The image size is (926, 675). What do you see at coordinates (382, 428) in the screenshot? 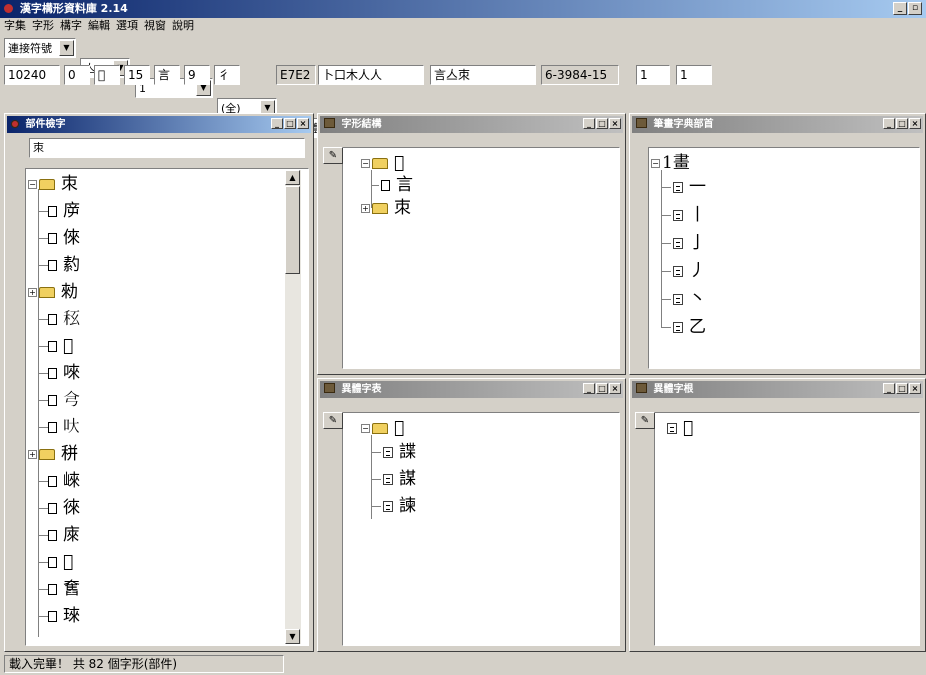
I see `variant-root-node: − 𫍩` at bounding box center [382, 428].